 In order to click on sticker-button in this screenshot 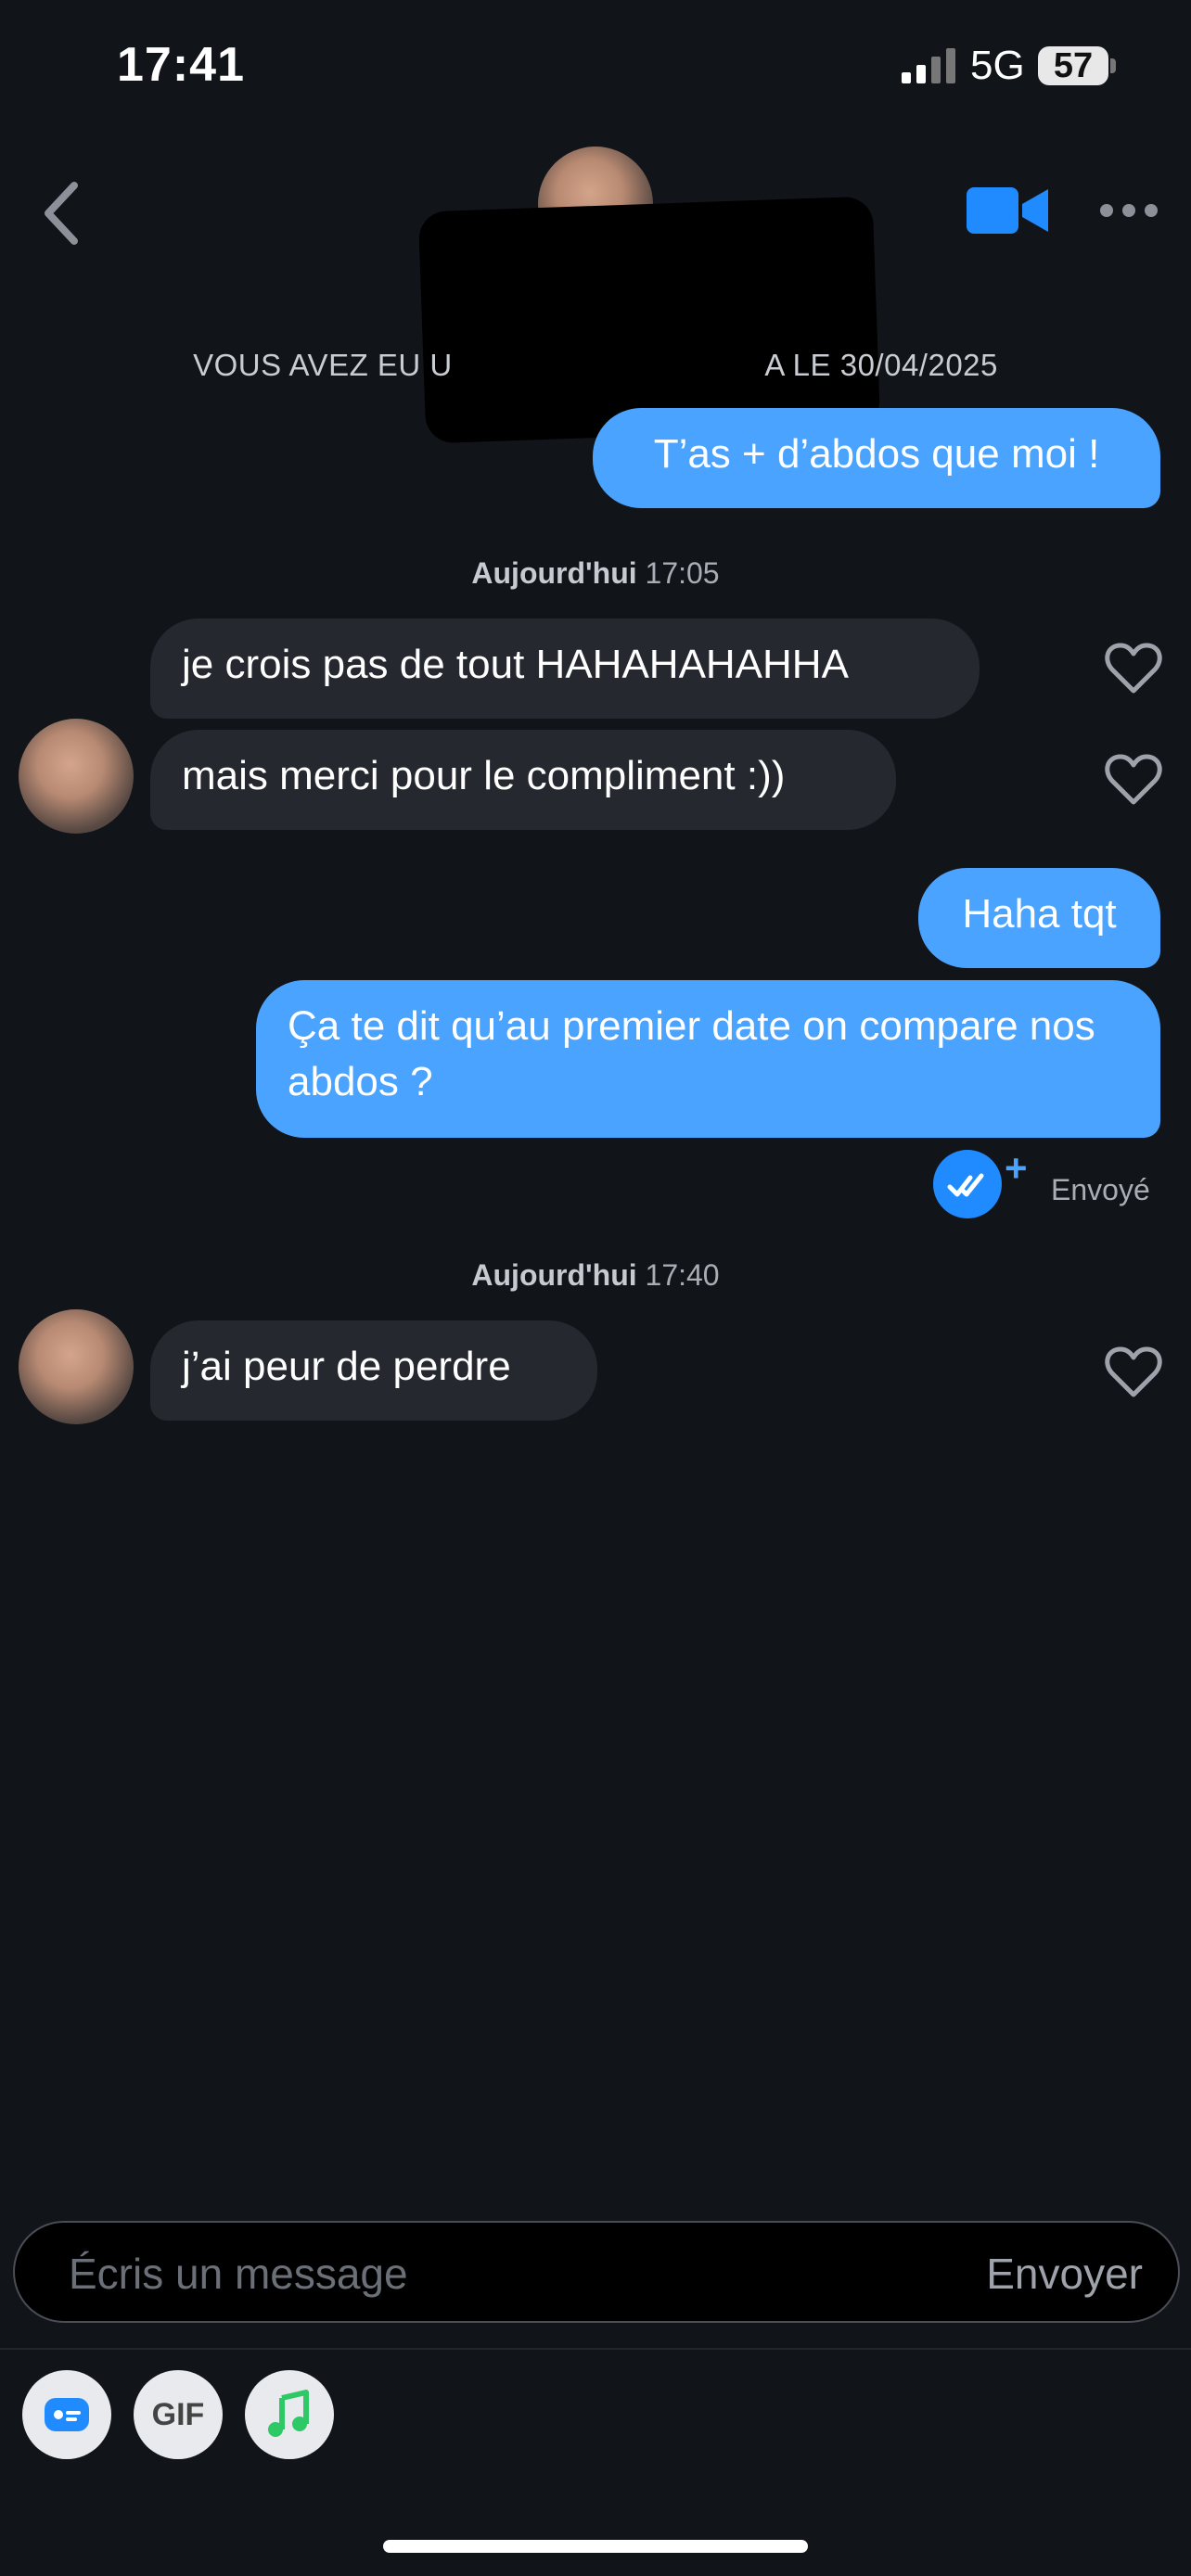, I will do `click(66, 2414)`.